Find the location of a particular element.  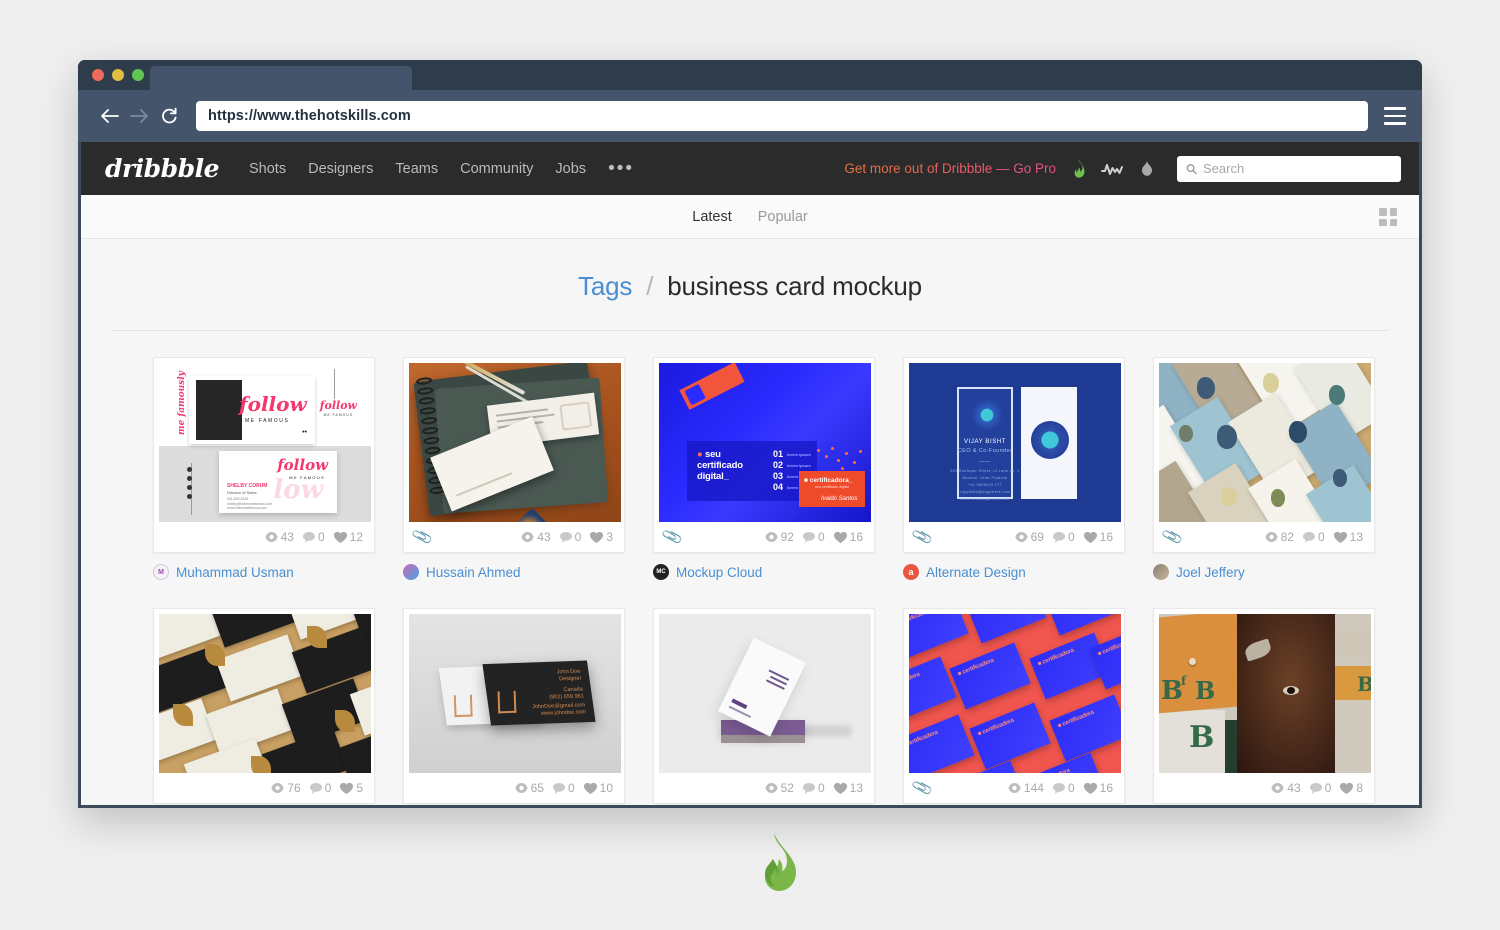

avatar: MC is located at coordinates (661, 572).